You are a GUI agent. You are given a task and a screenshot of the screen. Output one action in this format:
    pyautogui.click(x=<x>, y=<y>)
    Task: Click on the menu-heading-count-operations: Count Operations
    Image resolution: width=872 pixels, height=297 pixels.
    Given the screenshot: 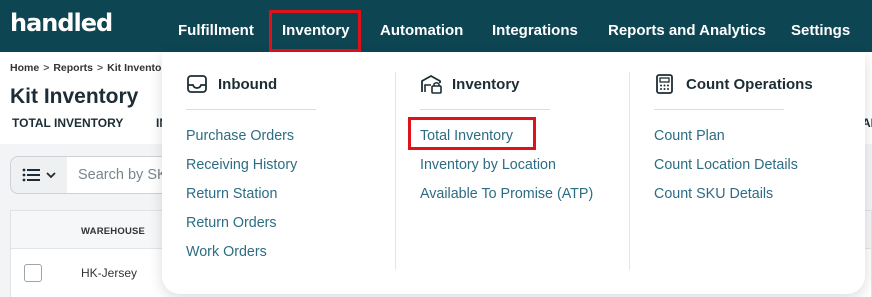 What is the action you would take?
    pyautogui.click(x=733, y=84)
    